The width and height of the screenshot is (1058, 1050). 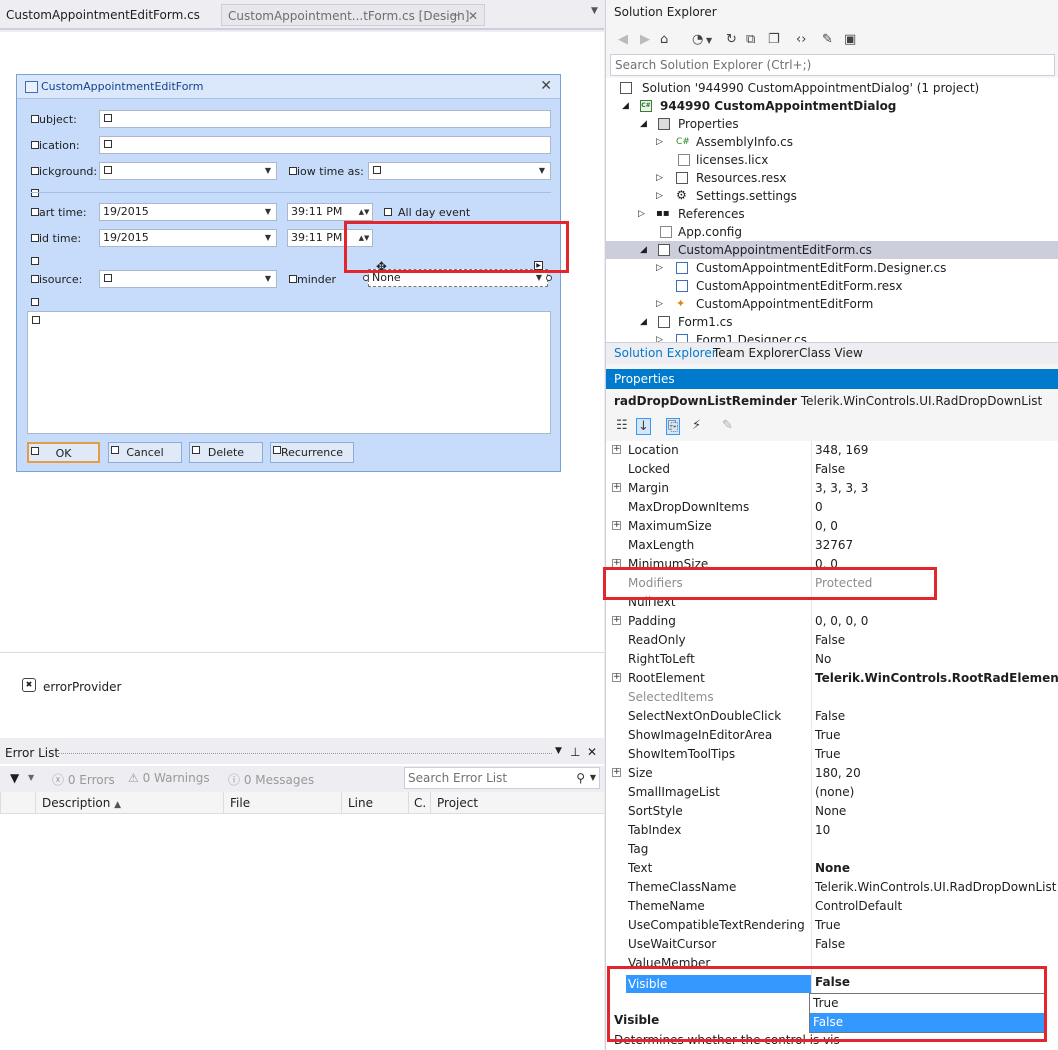 I want to click on property-row: ReadOnly False, so click(x=832, y=640).